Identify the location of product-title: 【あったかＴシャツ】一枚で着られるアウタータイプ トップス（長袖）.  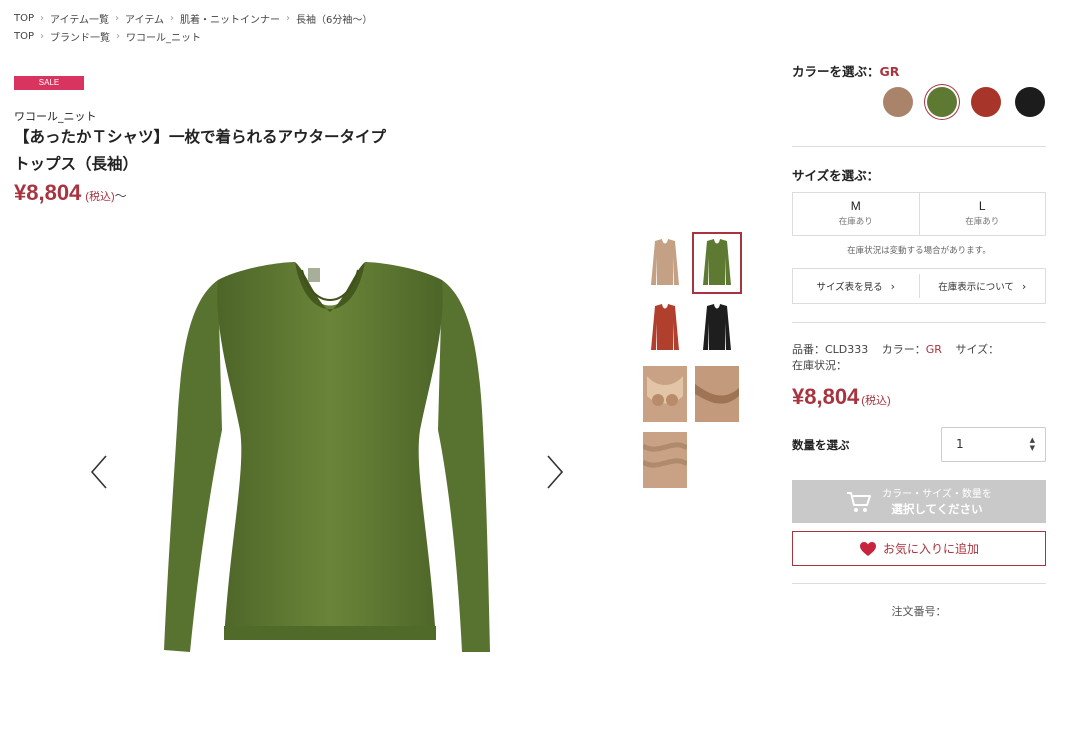
(234, 151).